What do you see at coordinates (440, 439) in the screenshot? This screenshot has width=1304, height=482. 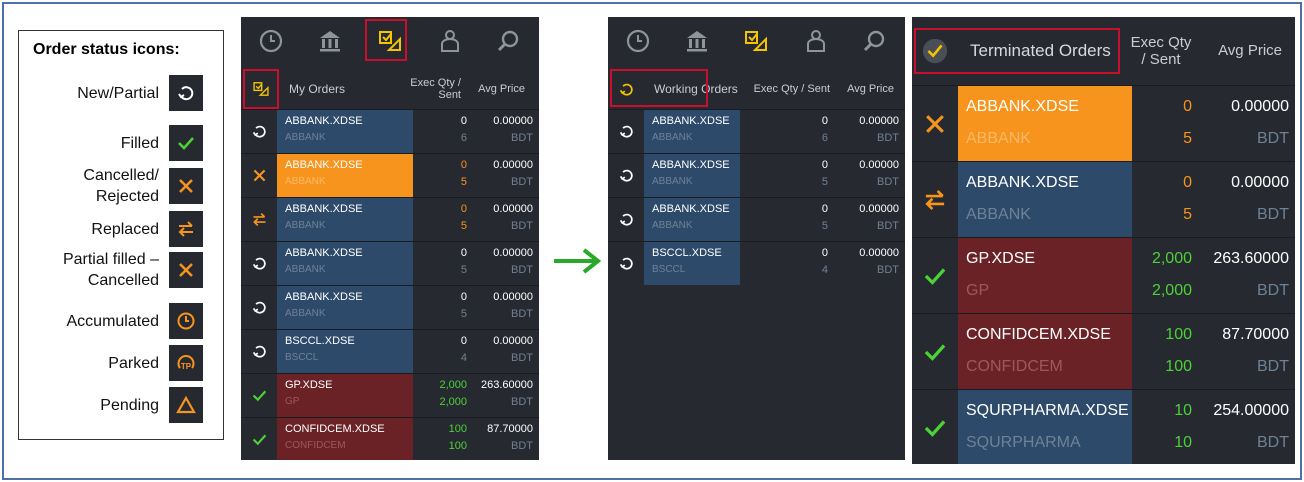 I see `qty-cell: 100 100` at bounding box center [440, 439].